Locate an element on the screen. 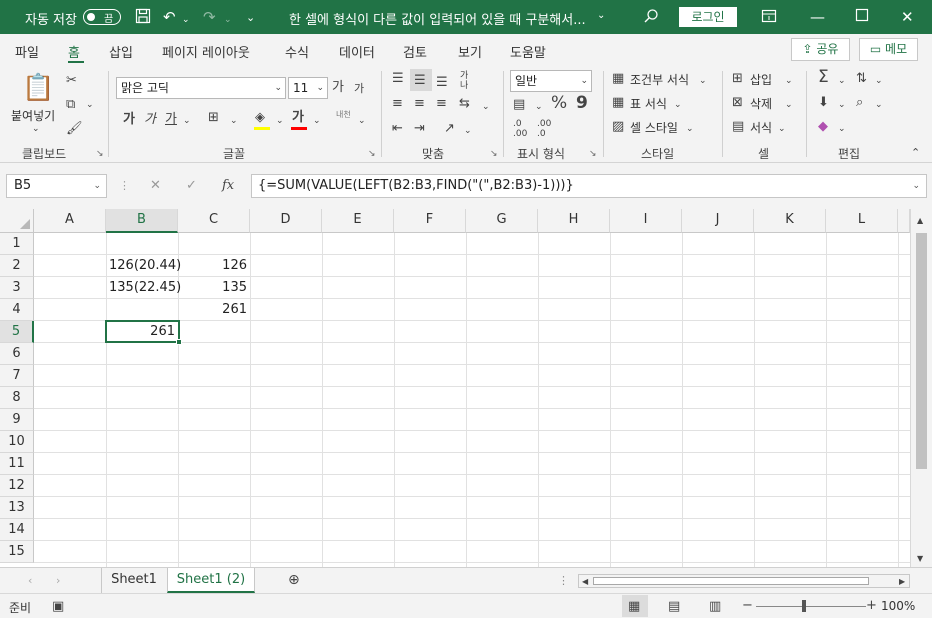  zoom-slider-track is located at coordinates (811, 606).